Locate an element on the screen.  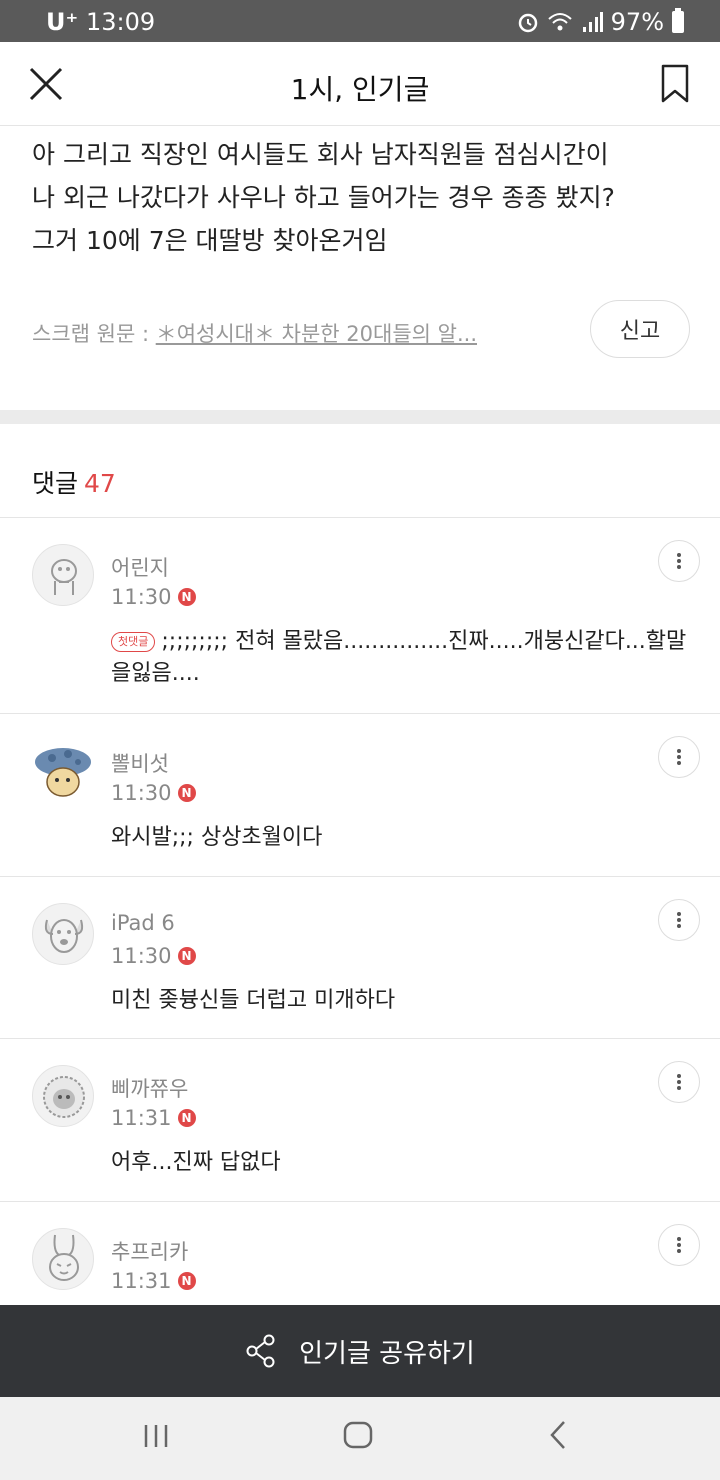
home-icon is located at coordinates (358, 1435).